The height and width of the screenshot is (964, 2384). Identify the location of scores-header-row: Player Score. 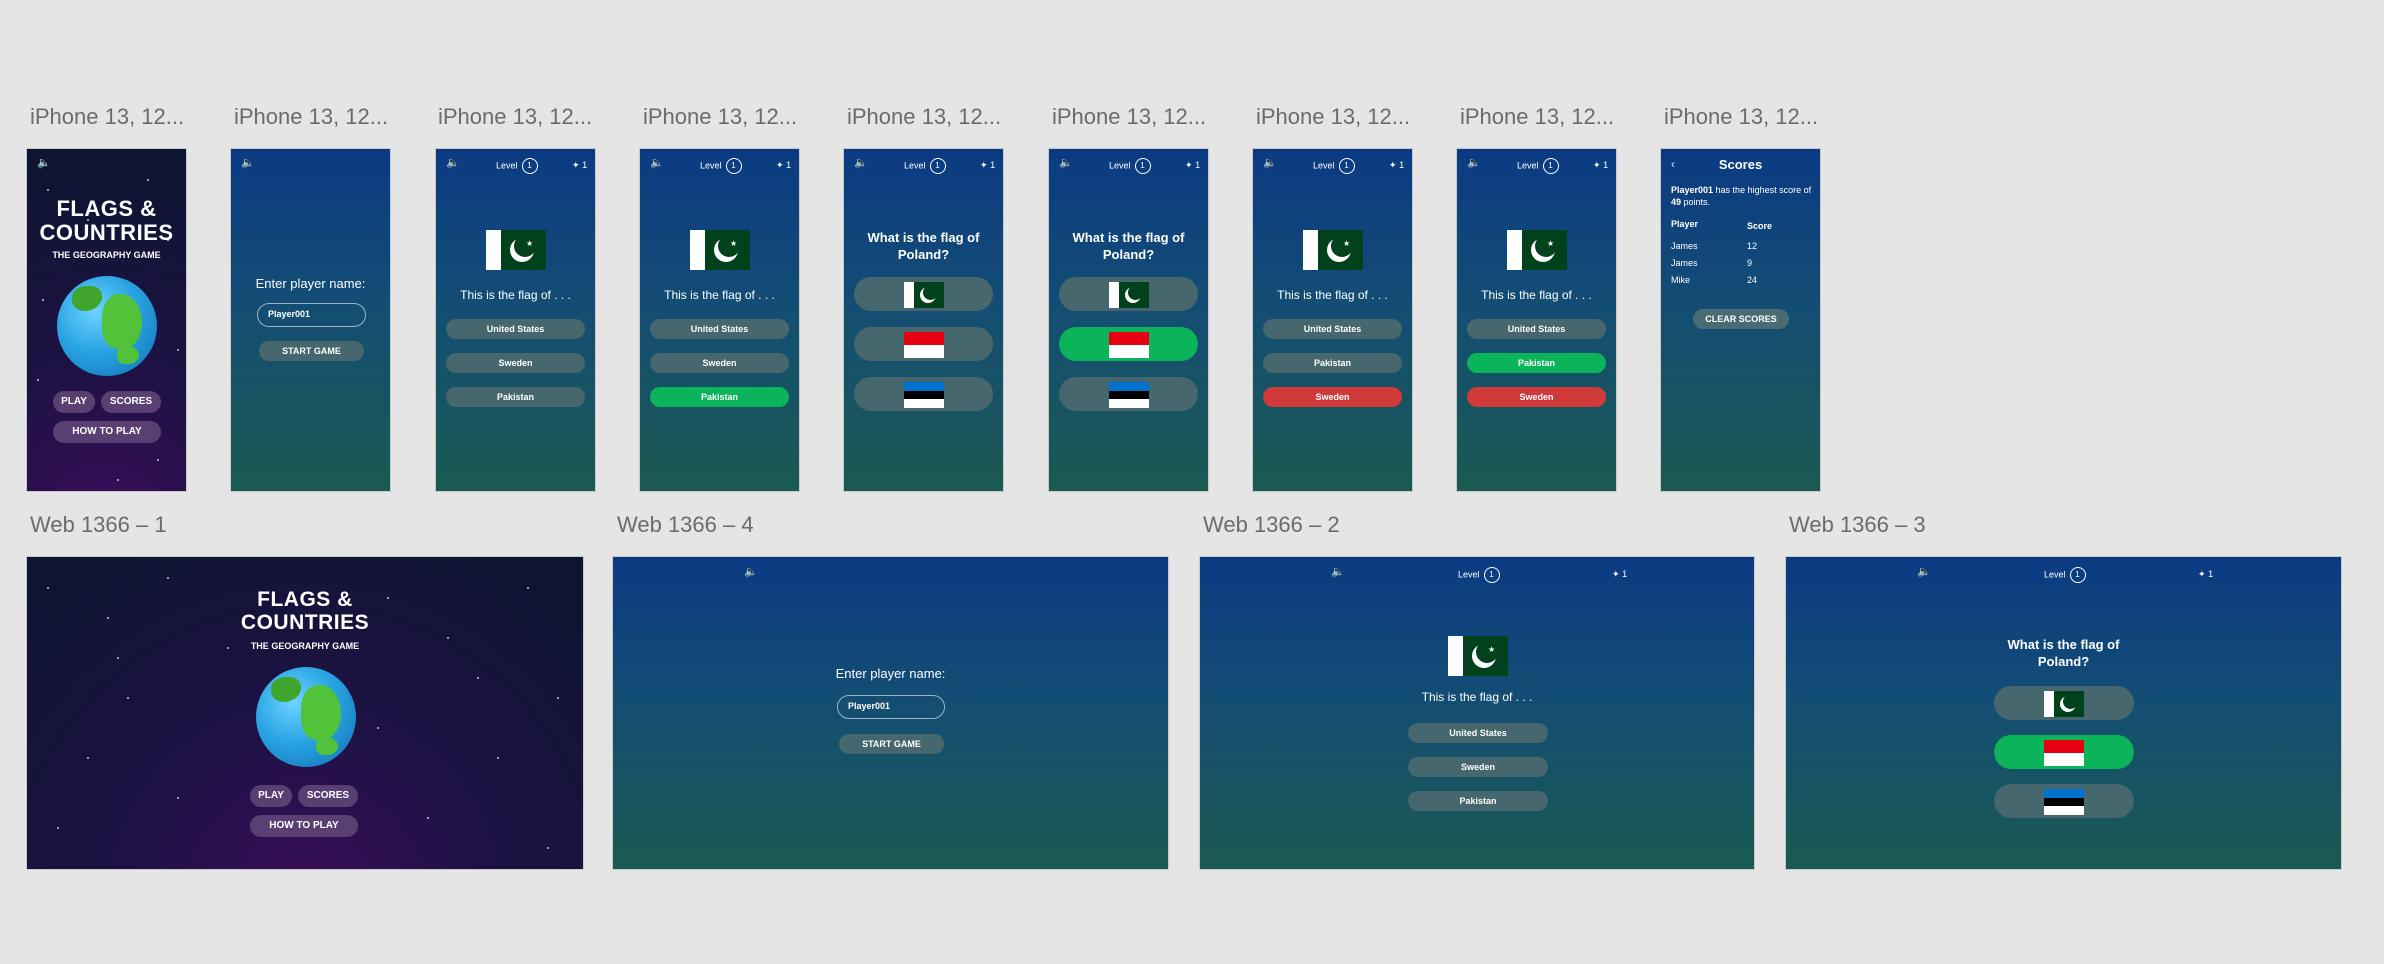
(1741, 230).